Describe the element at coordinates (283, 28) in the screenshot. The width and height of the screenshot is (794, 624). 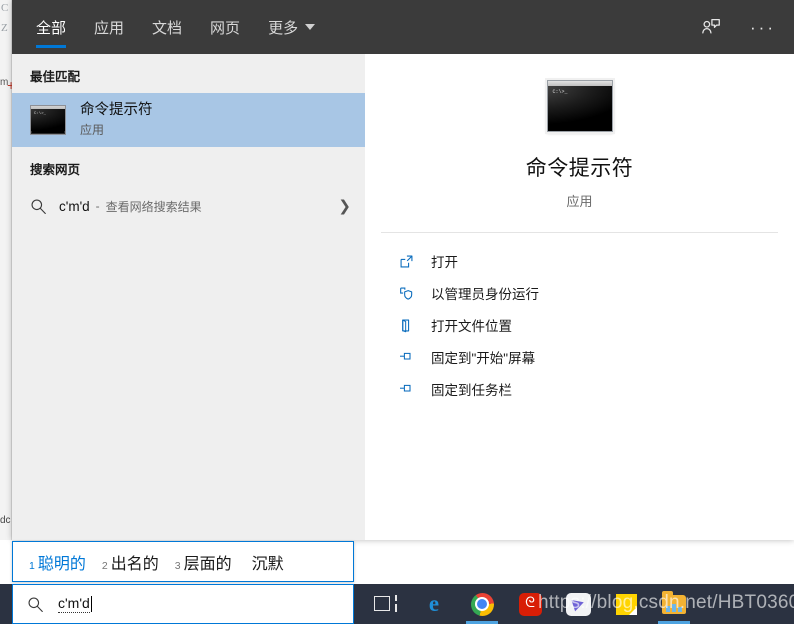
I see `tab-more-label: 更多` at that location.